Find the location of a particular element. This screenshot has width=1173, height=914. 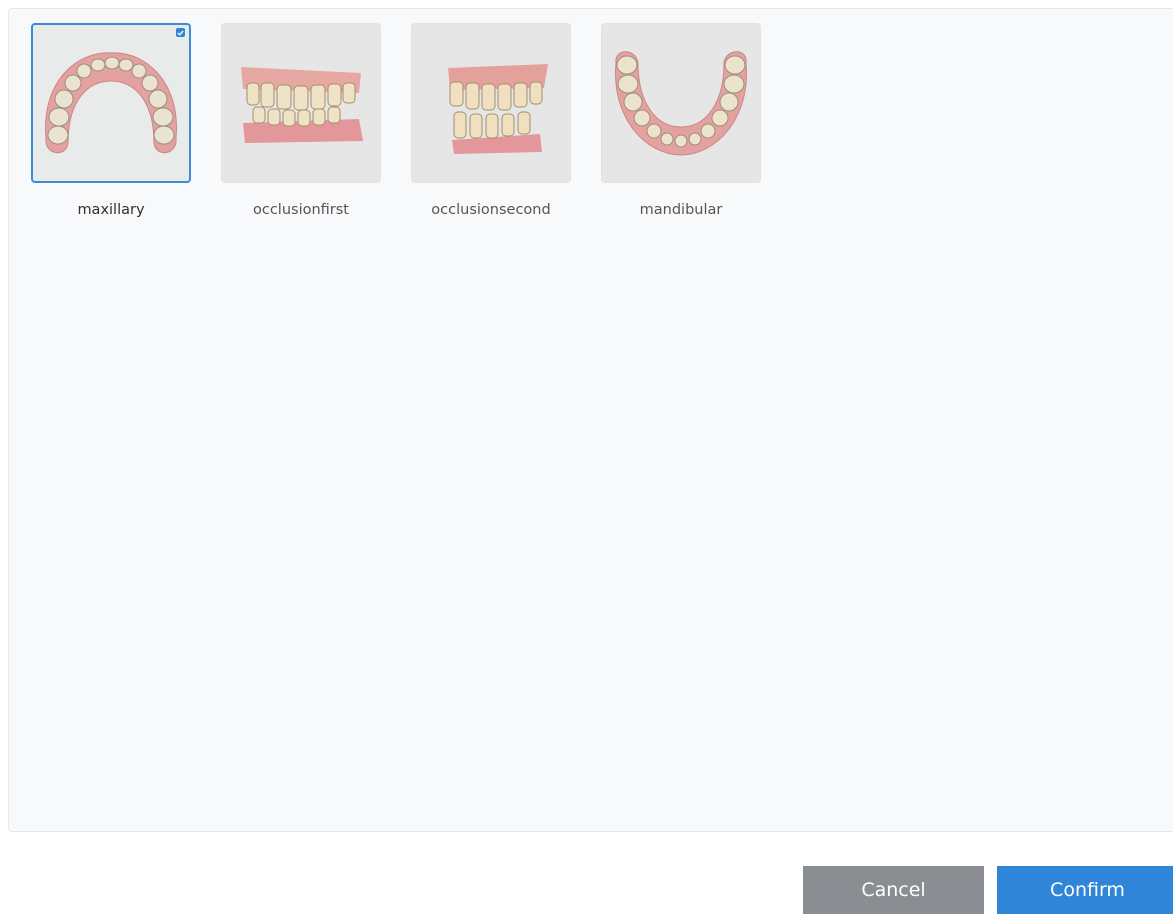

model-card-occlusionsecond: occlusionsecond is located at coordinates (491, 120).